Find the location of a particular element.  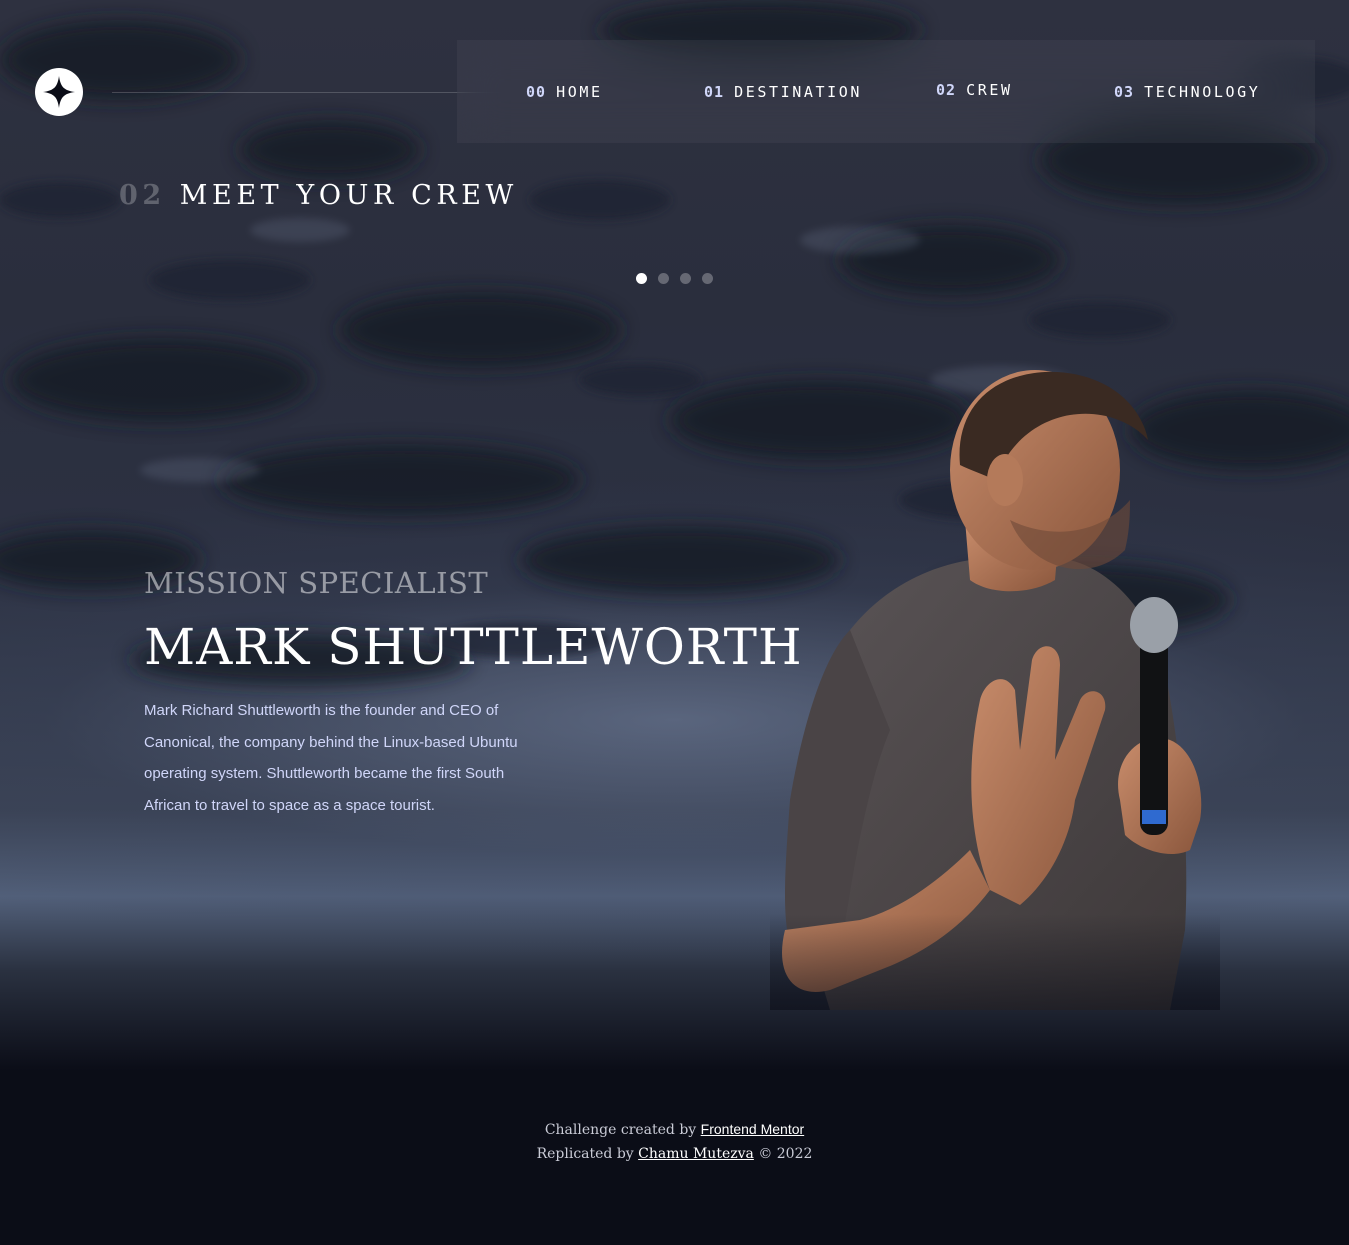

nav-item-technology: 03 TECHNOLOGY is located at coordinates (1187, 91).